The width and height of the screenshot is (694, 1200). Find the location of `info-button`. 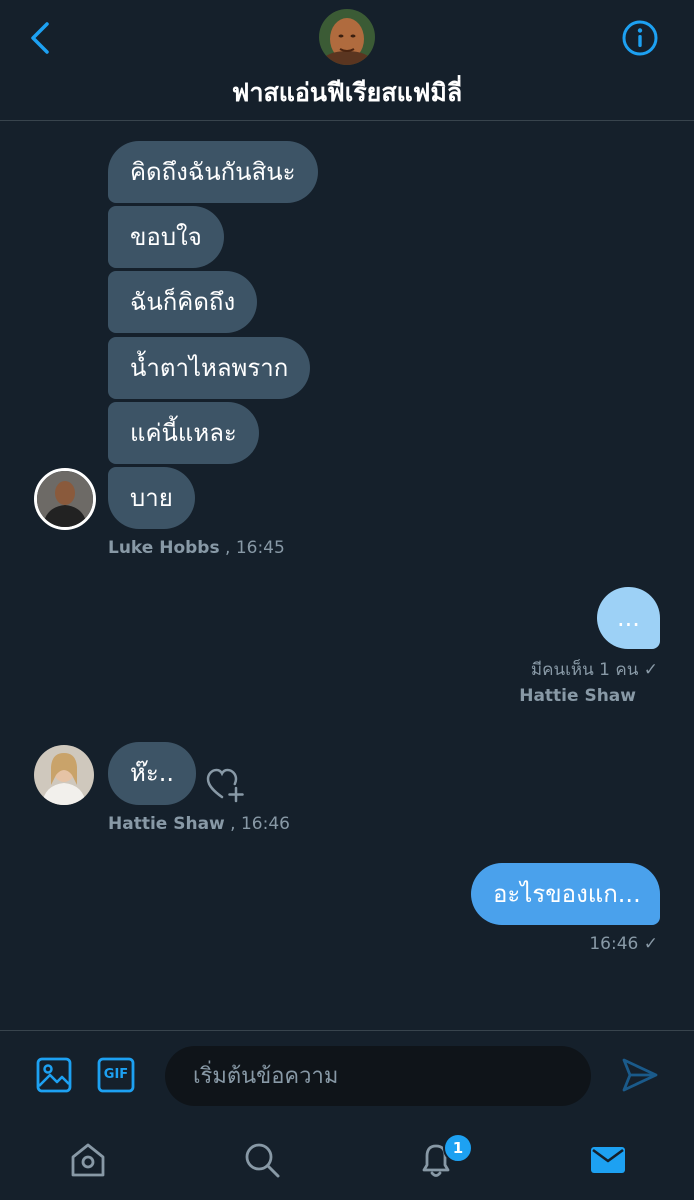

info-button is located at coordinates (640, 38).